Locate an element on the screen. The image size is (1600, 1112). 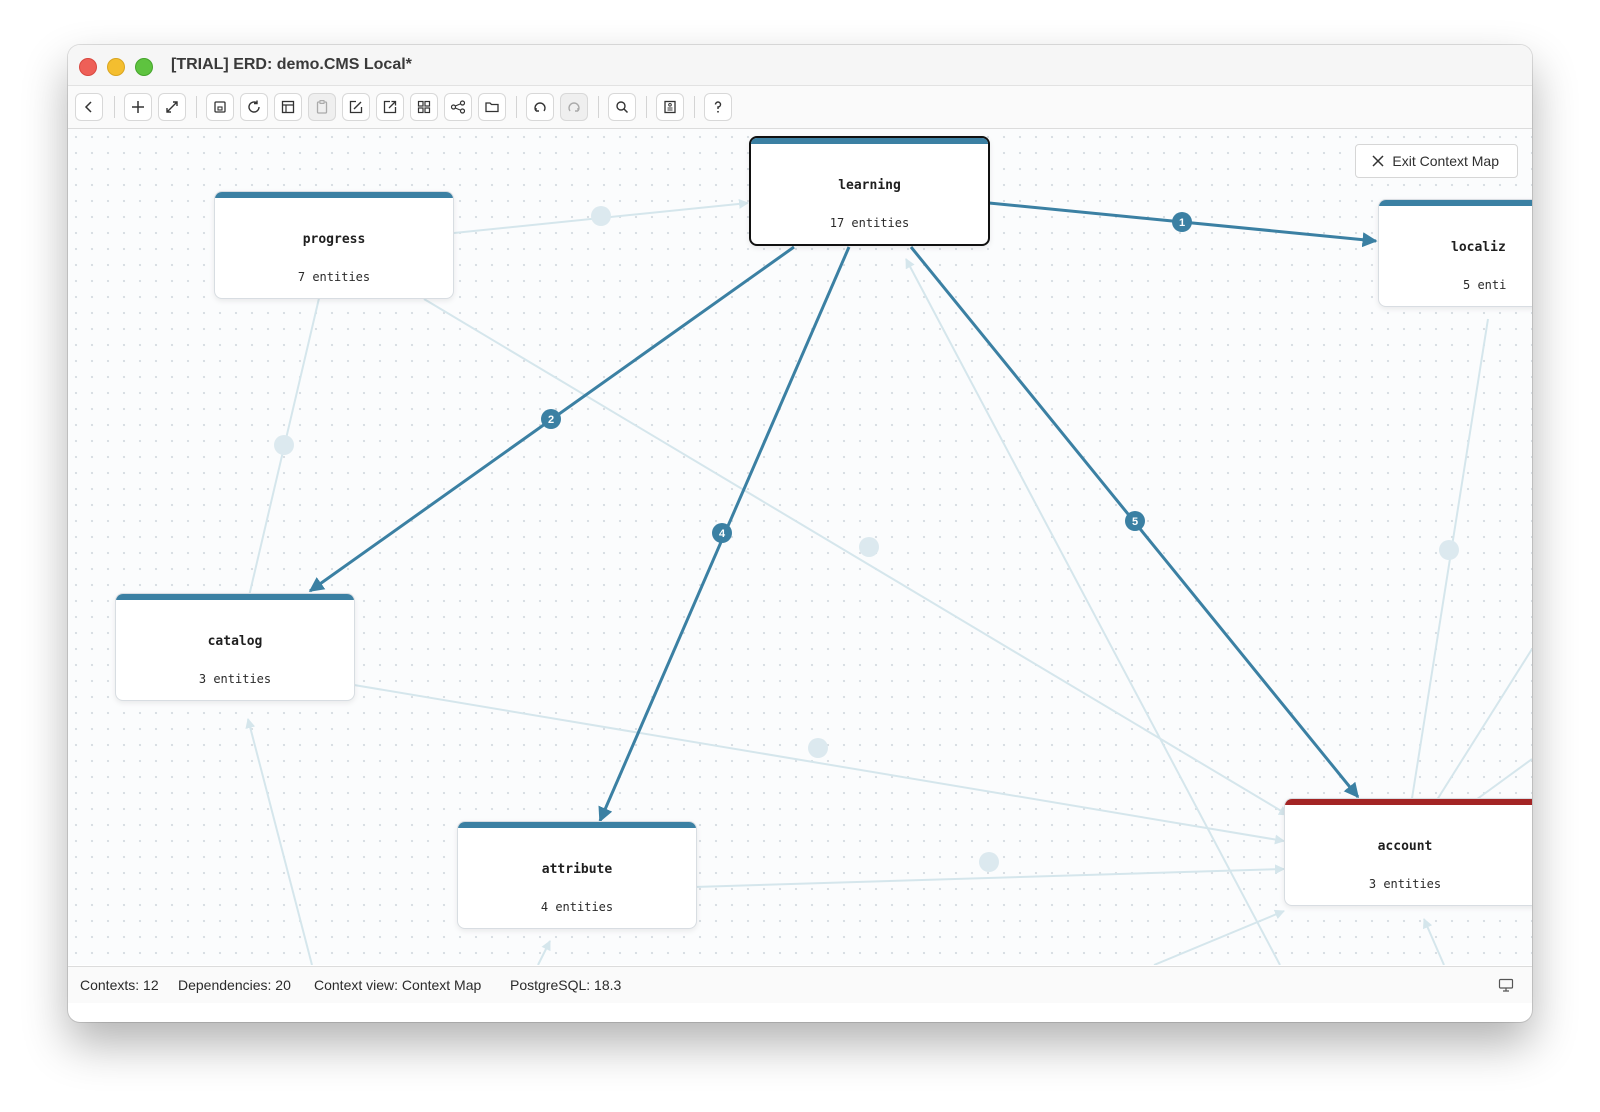
node-name: progress is located at coordinates (334, 239).